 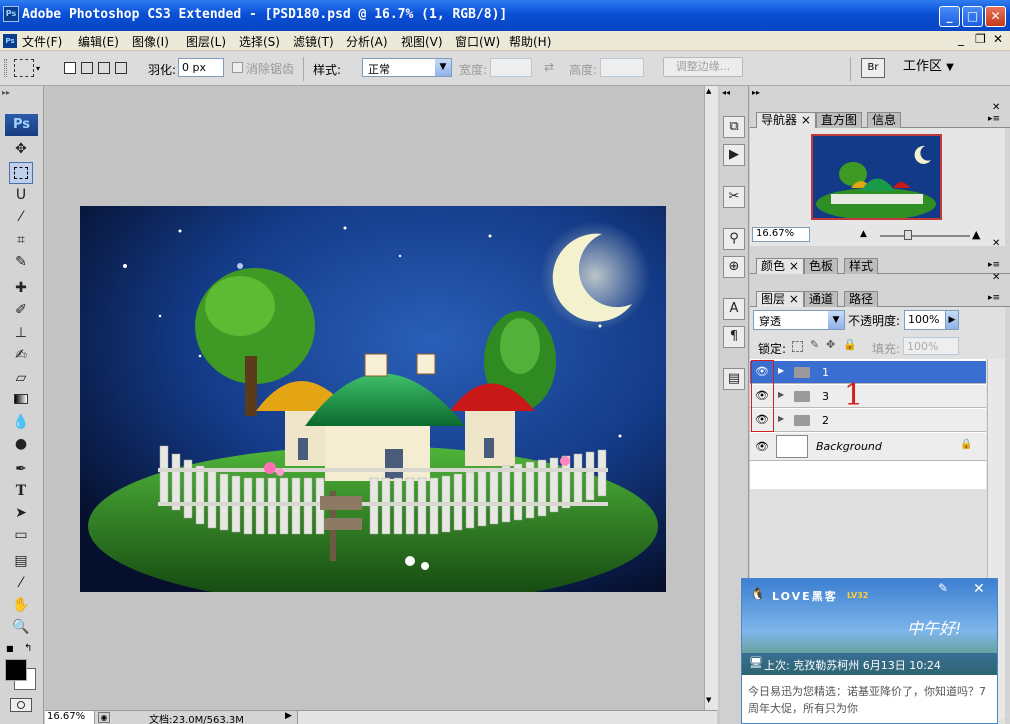 I want to click on menu-image: 图像(I), so click(x=150, y=41).